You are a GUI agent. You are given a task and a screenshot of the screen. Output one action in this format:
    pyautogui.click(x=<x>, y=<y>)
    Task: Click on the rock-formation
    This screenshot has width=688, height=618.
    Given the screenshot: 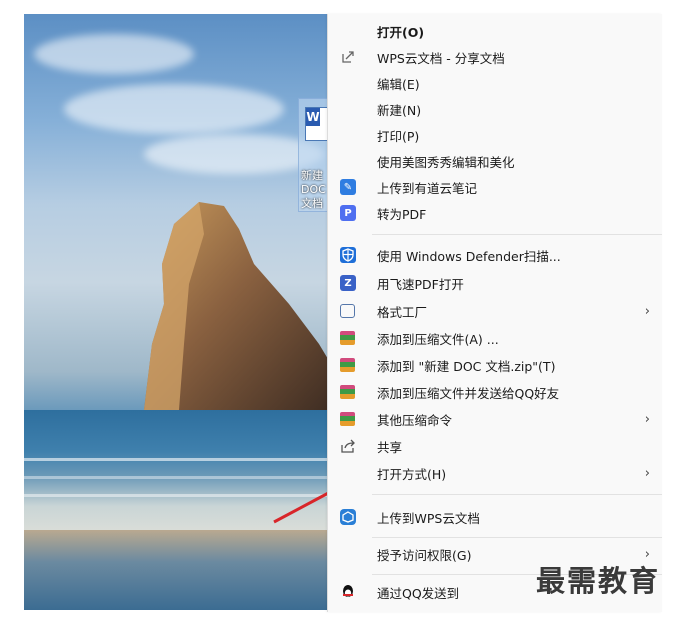 What is the action you would take?
    pyautogui.click(x=239, y=306)
    